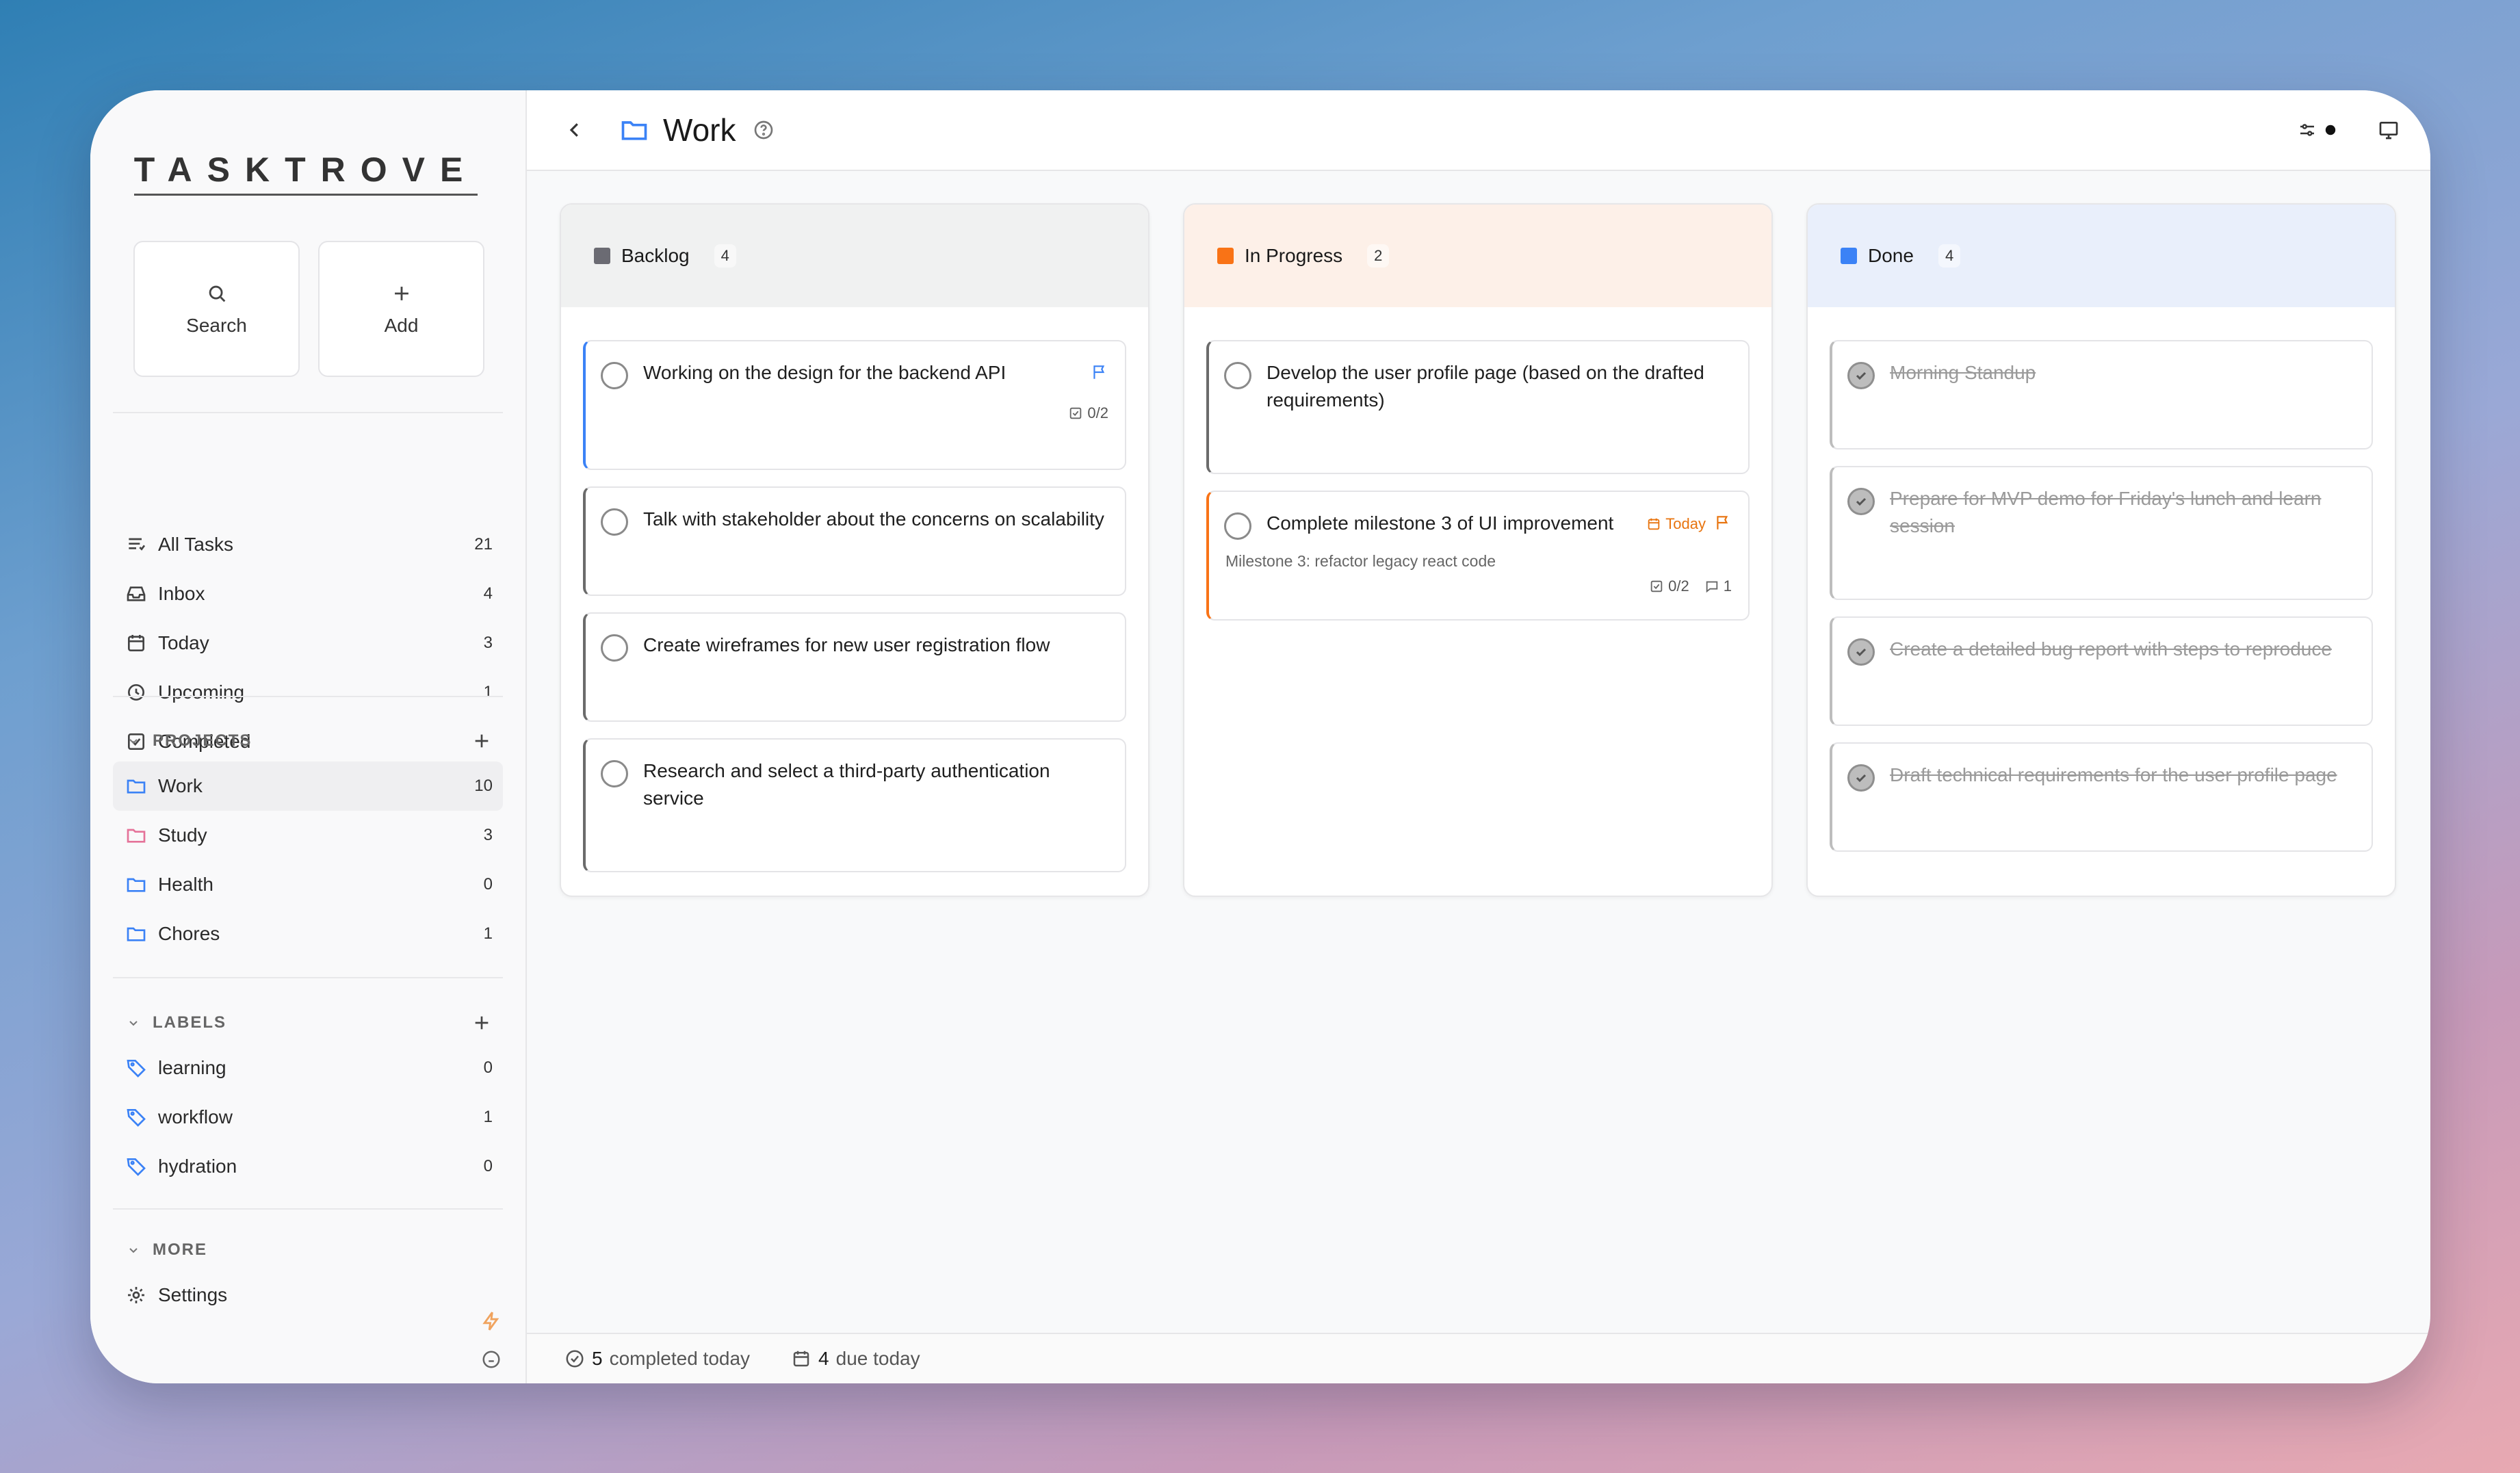  What do you see at coordinates (488, 593) in the screenshot?
I see `sidebar-item-count: 4` at bounding box center [488, 593].